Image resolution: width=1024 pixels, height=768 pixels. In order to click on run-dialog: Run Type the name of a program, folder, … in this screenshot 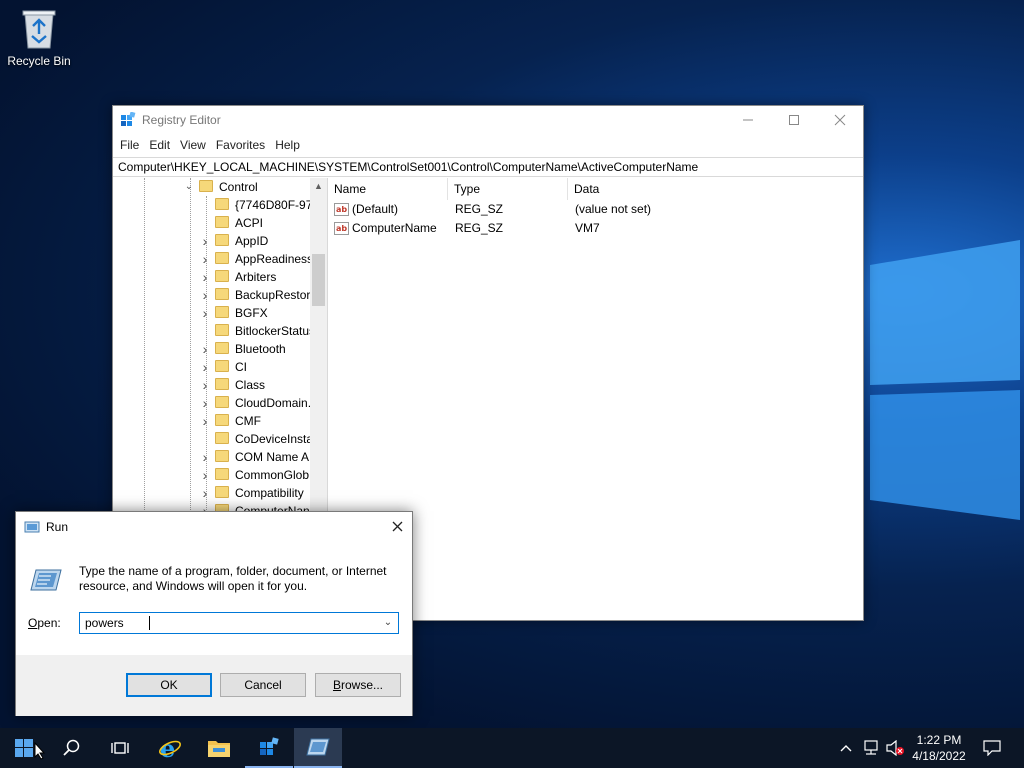, I will do `click(214, 613)`.